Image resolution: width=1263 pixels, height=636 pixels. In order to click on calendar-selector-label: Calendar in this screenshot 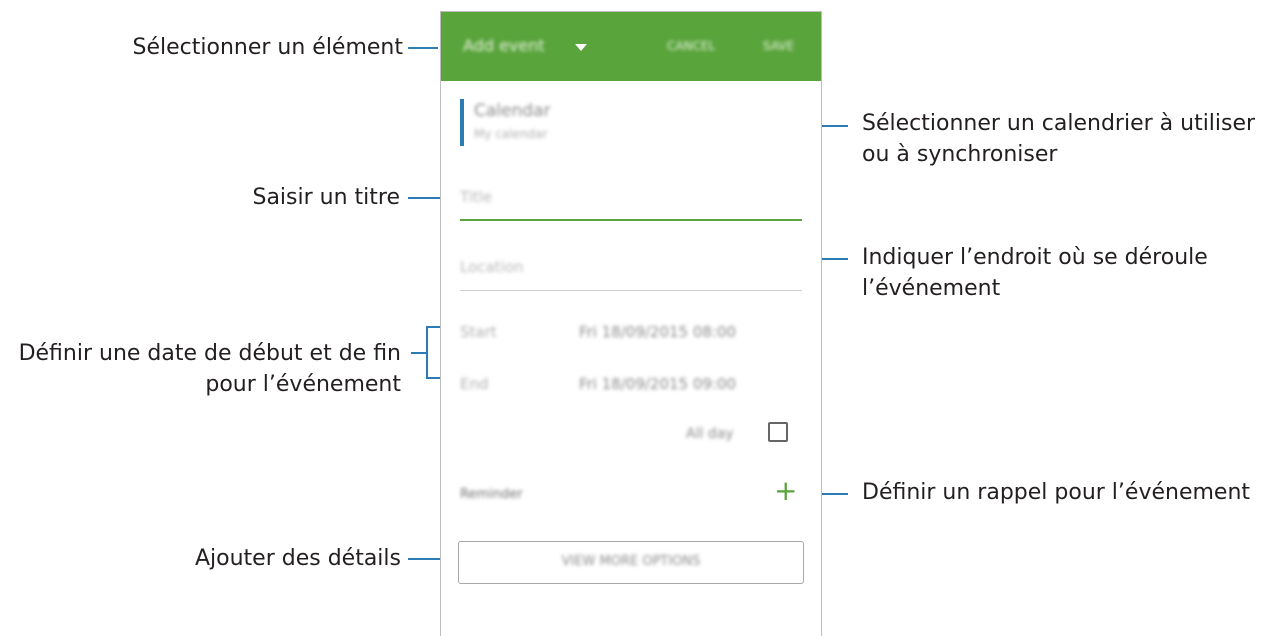, I will do `click(512, 111)`.